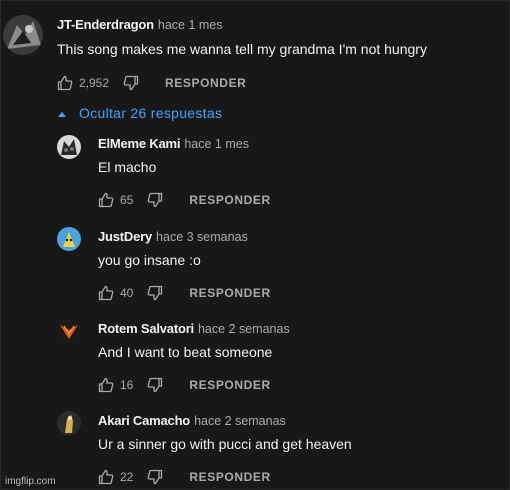 This screenshot has width=510, height=490. Describe the element at coordinates (202, 237) in the screenshot. I see `comment-time: hace 3 semanas` at that location.